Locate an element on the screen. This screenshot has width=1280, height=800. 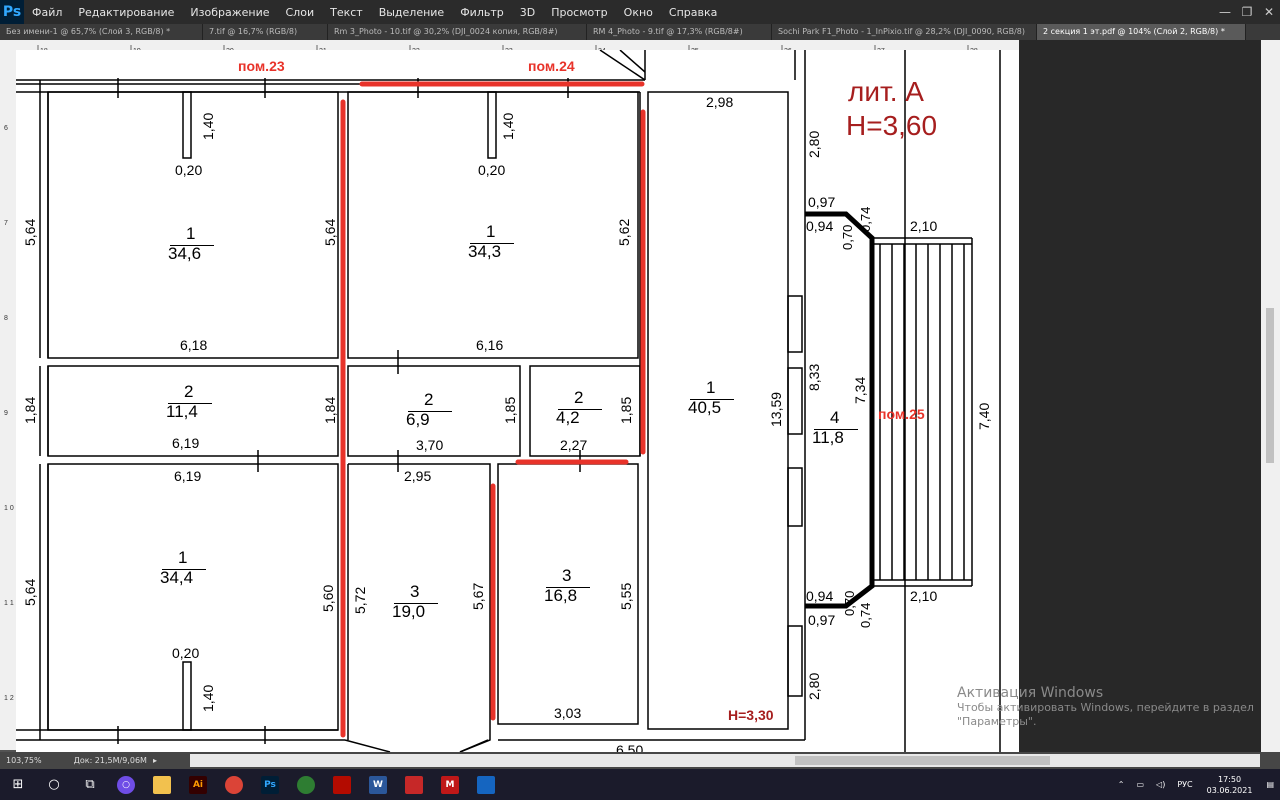
clock-time: 17:50 is located at coordinates (1230, 779).